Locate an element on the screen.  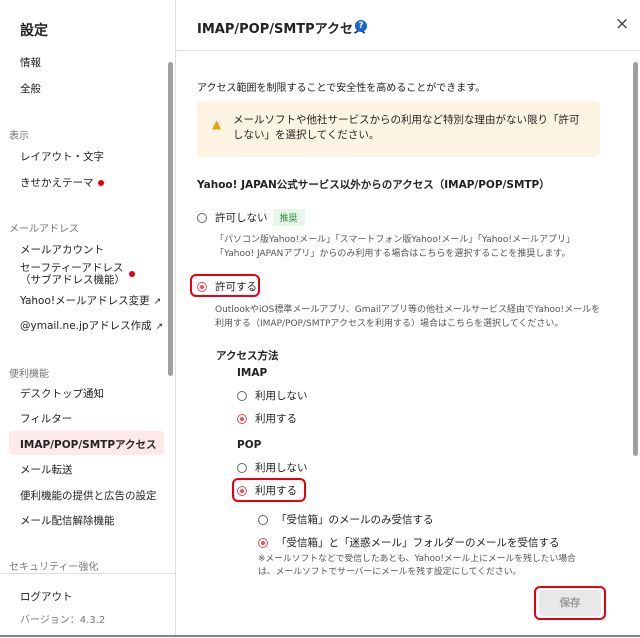
sidebar-item-mail-account: メールアカウント is located at coordinates (62, 249).